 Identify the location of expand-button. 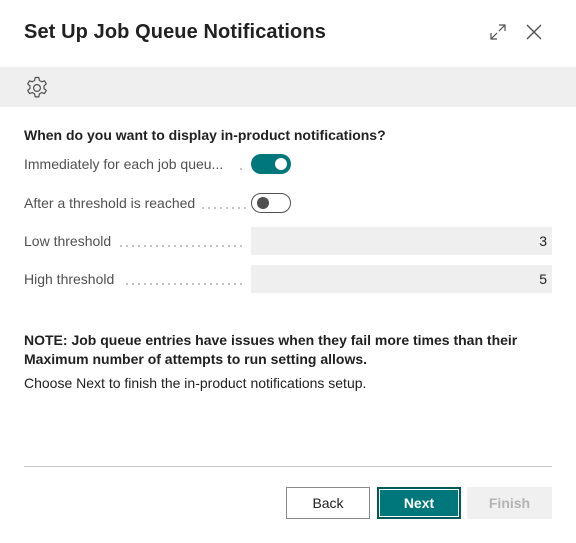
(498, 32).